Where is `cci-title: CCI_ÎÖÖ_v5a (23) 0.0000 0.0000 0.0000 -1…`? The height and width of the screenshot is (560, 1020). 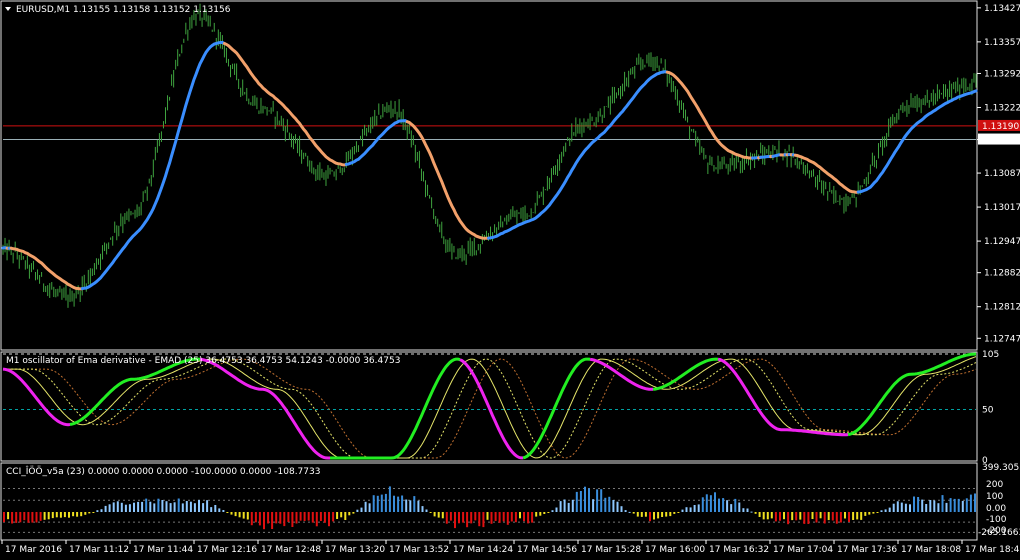
cci-title: CCI_ÎÖÖ_v5a (23) 0.0000 0.0000 0.0000 -1… is located at coordinates (163, 471).